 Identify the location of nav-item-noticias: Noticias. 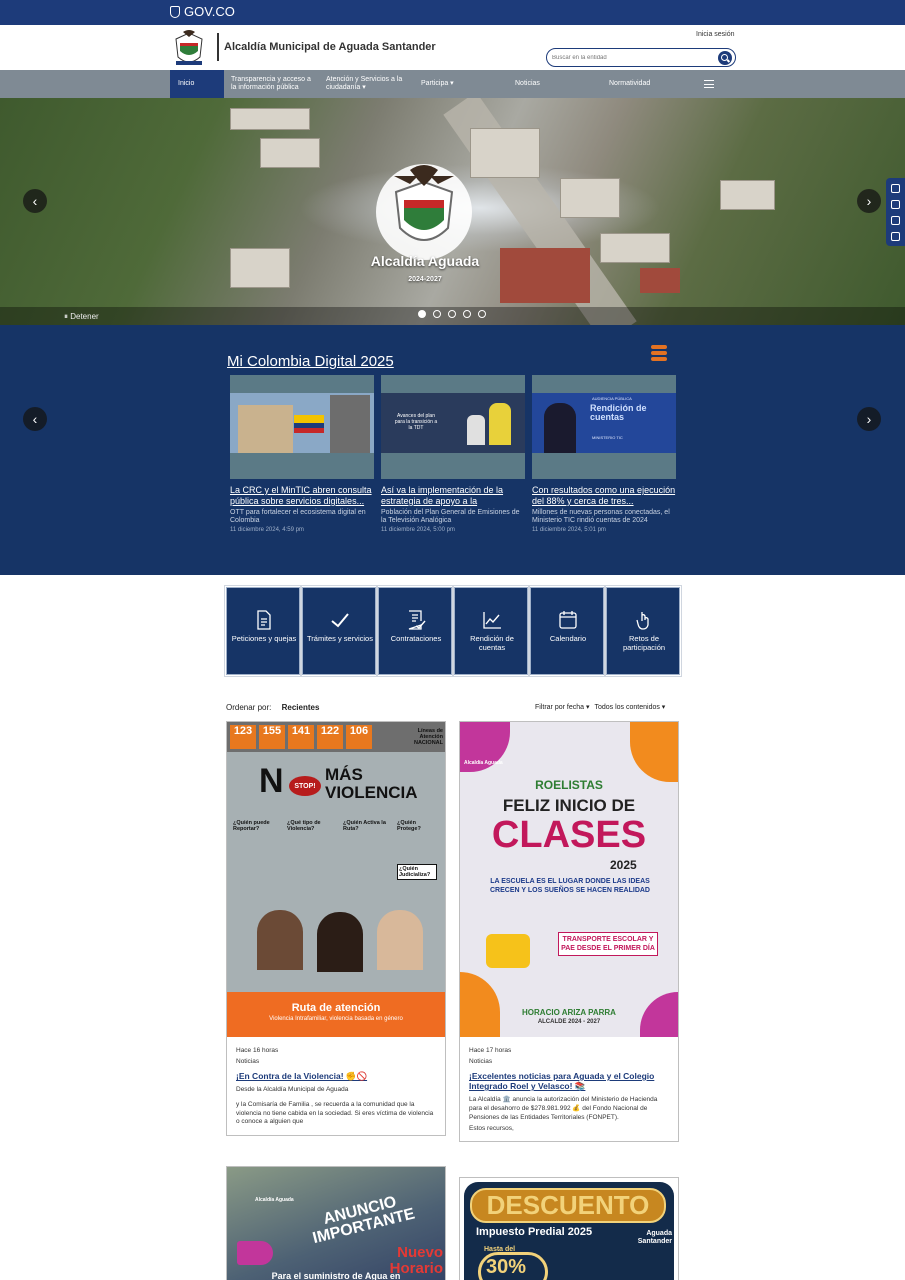
(540, 84).